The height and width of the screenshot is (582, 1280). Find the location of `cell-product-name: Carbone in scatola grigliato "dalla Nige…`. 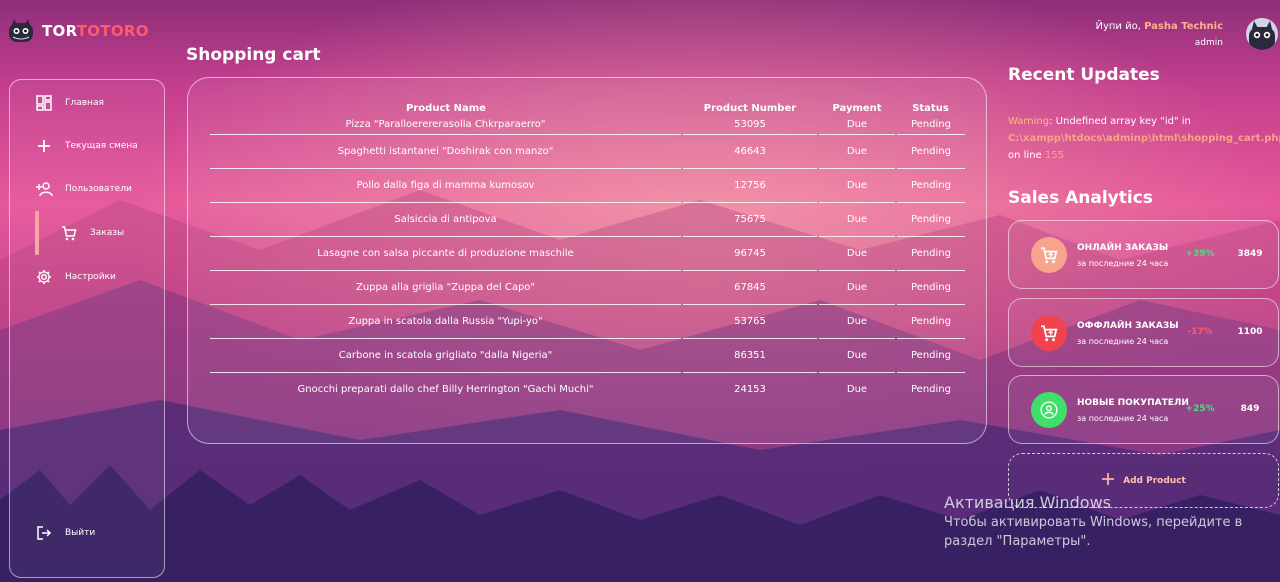

cell-product-name: Carbone in scatola grigliato "dalla Nige… is located at coordinates (446, 355).